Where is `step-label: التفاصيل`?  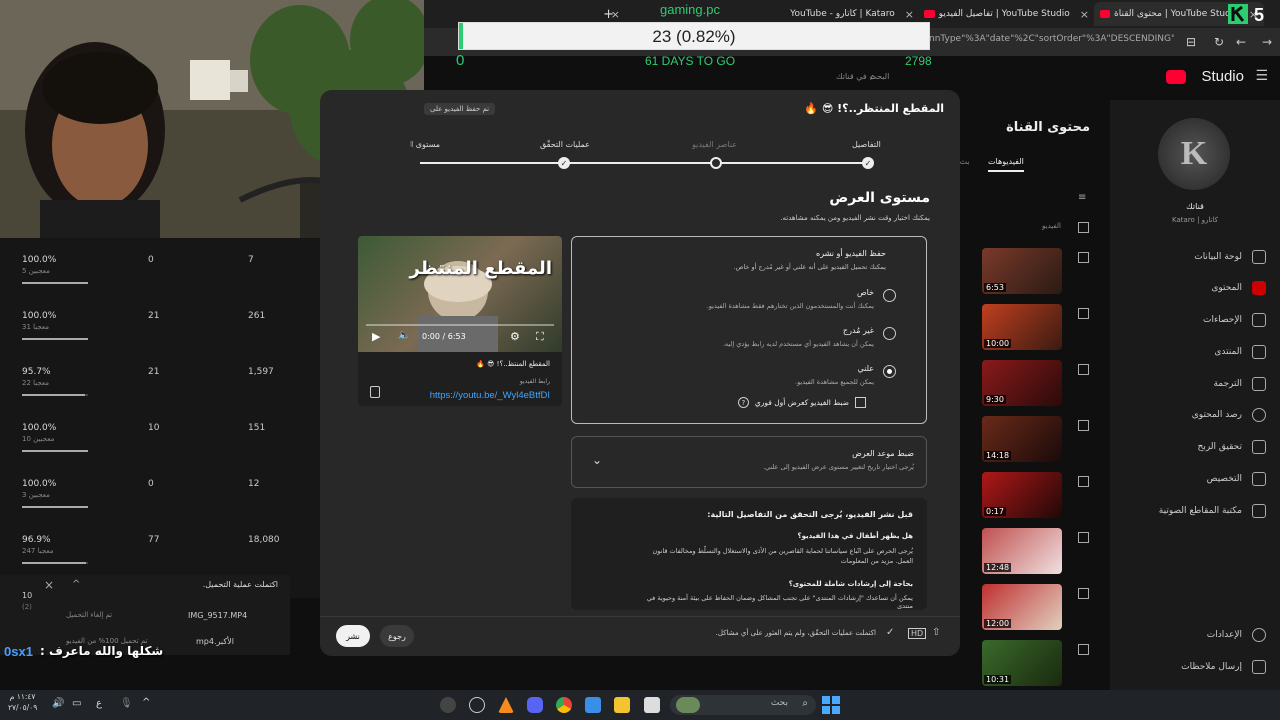 step-label: التفاصيل is located at coordinates (866, 144).